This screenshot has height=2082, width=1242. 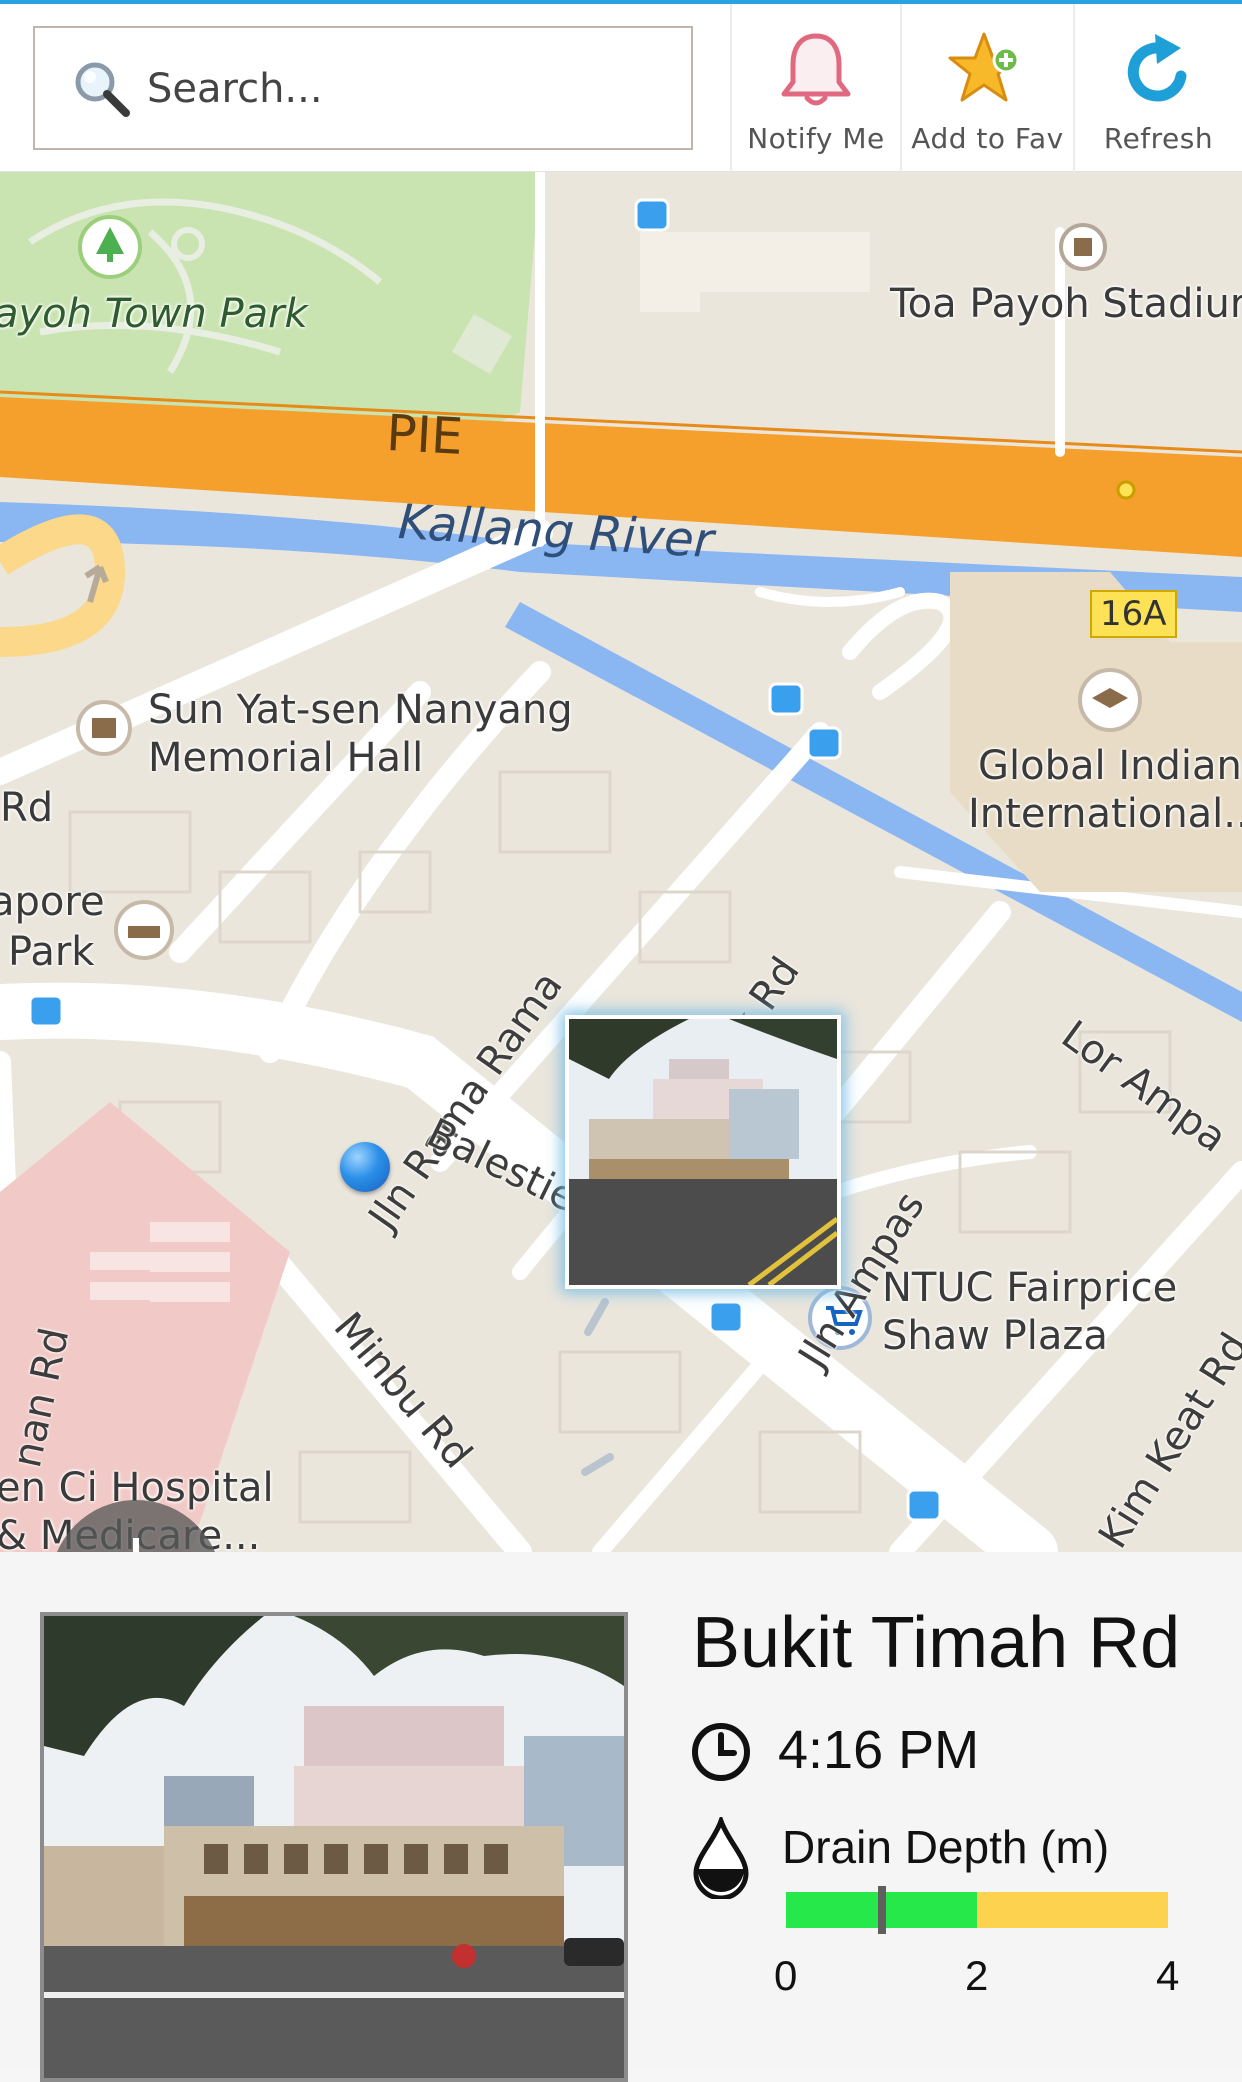 What do you see at coordinates (52, 902) in the screenshot?
I see `hotel-label-line1: apore` at bounding box center [52, 902].